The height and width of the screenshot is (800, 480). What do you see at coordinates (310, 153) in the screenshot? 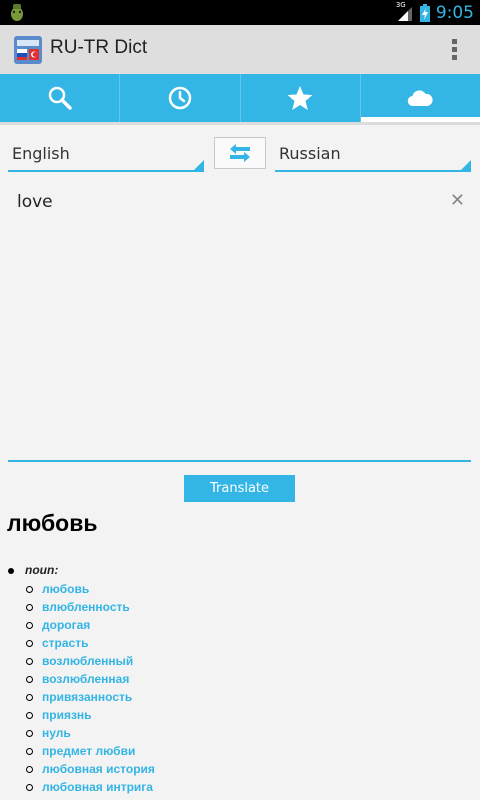
I see `target-language-label: Russian` at bounding box center [310, 153].